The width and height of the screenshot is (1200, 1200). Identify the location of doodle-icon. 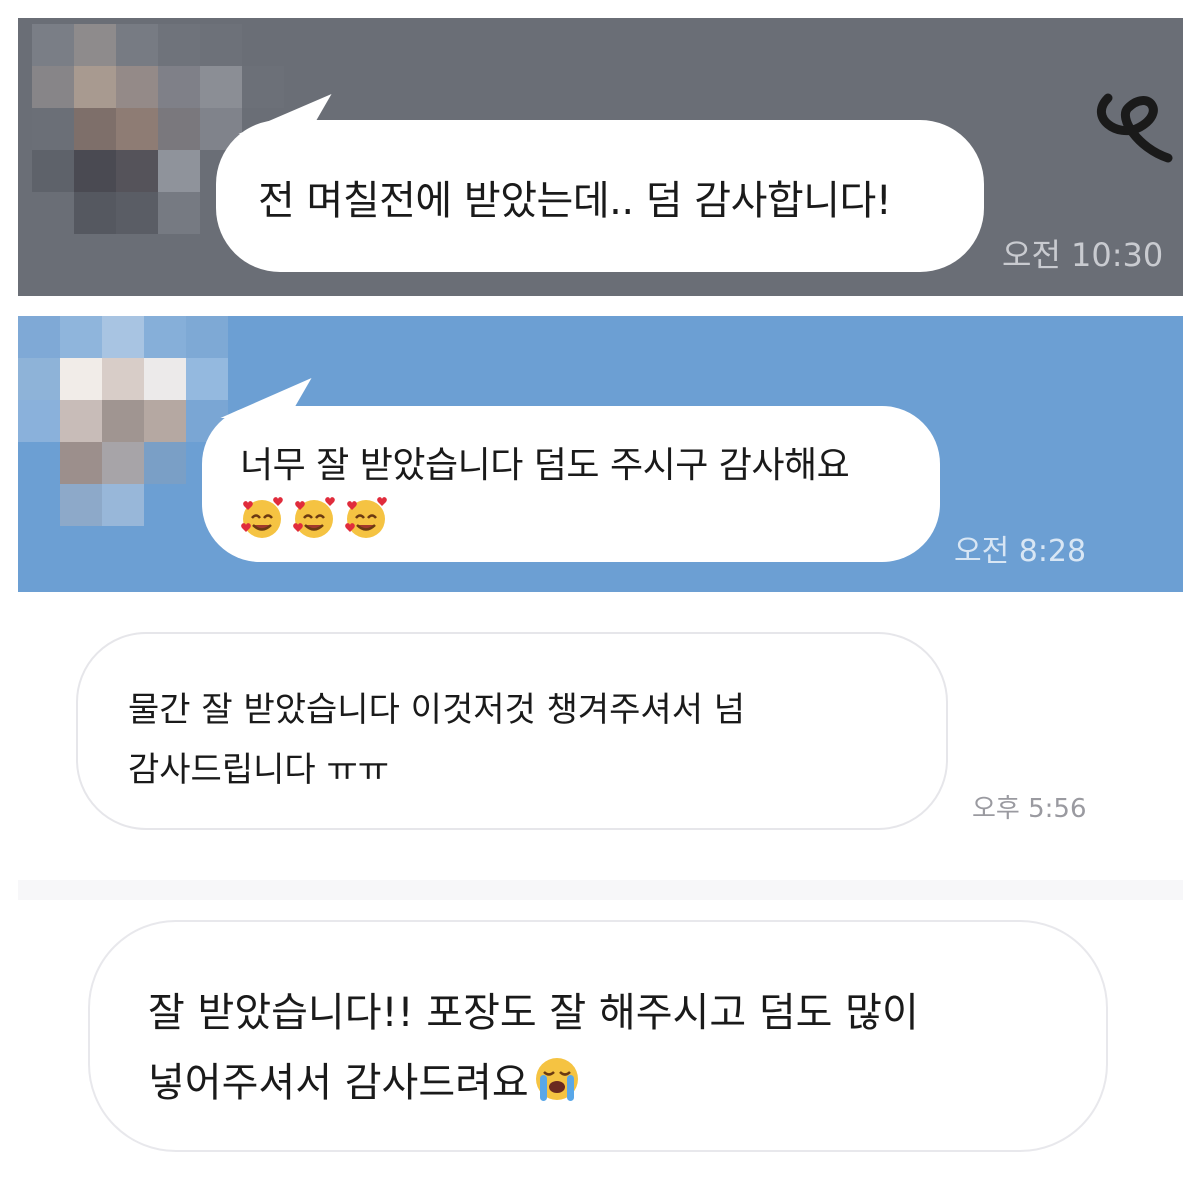
(1135, 128).